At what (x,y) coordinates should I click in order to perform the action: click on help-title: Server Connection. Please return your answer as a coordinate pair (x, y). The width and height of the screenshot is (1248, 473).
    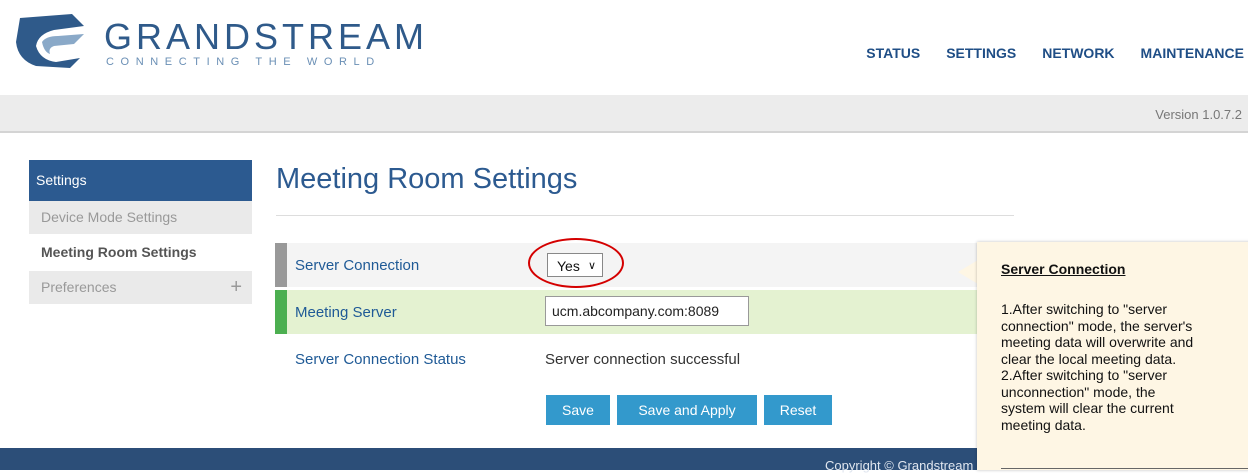
    Looking at the image, I should click on (1063, 269).